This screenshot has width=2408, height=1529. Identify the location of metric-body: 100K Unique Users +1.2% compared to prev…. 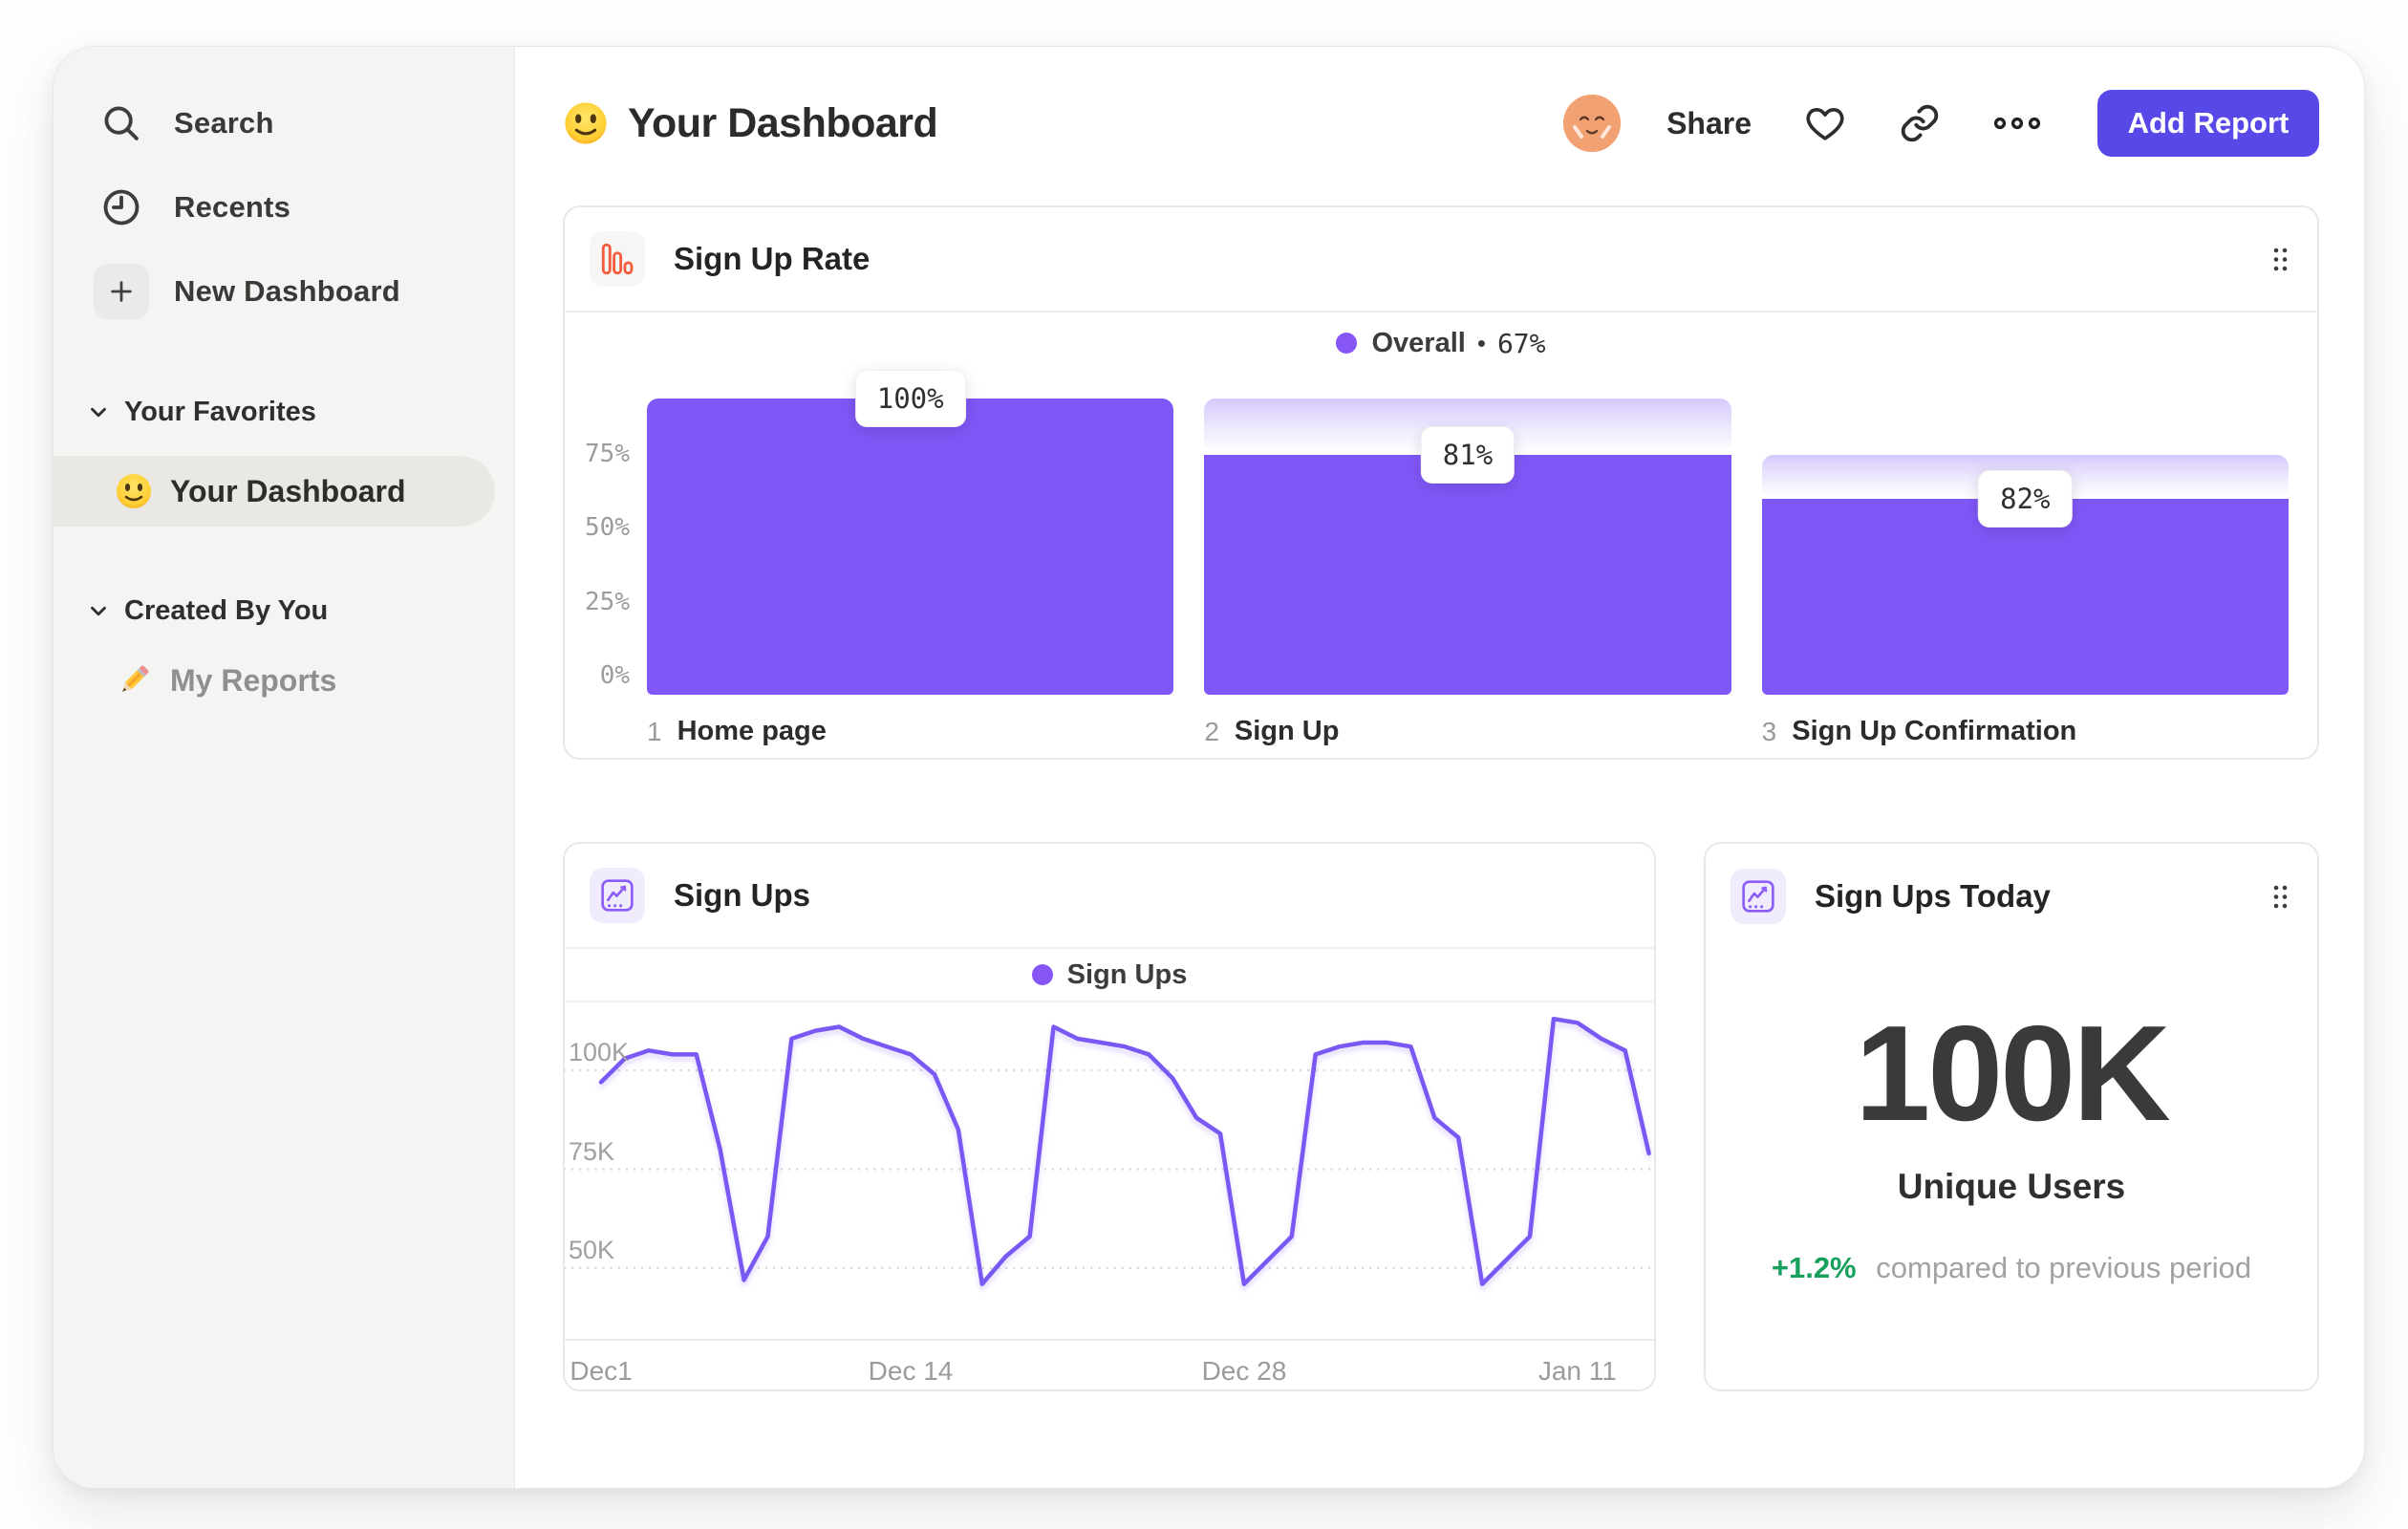
(2012, 1169).